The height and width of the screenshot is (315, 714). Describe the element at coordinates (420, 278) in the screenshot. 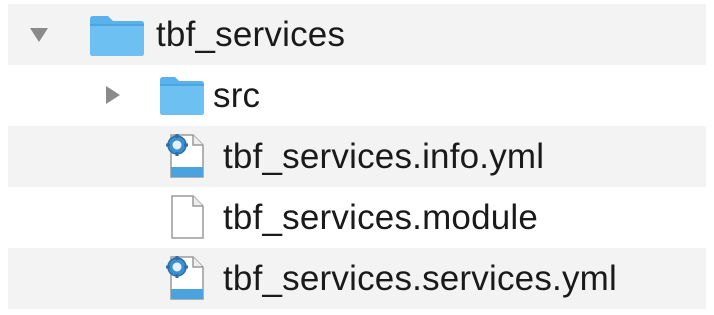

I see `tree-item-label: tbf_services.services.yml` at that location.